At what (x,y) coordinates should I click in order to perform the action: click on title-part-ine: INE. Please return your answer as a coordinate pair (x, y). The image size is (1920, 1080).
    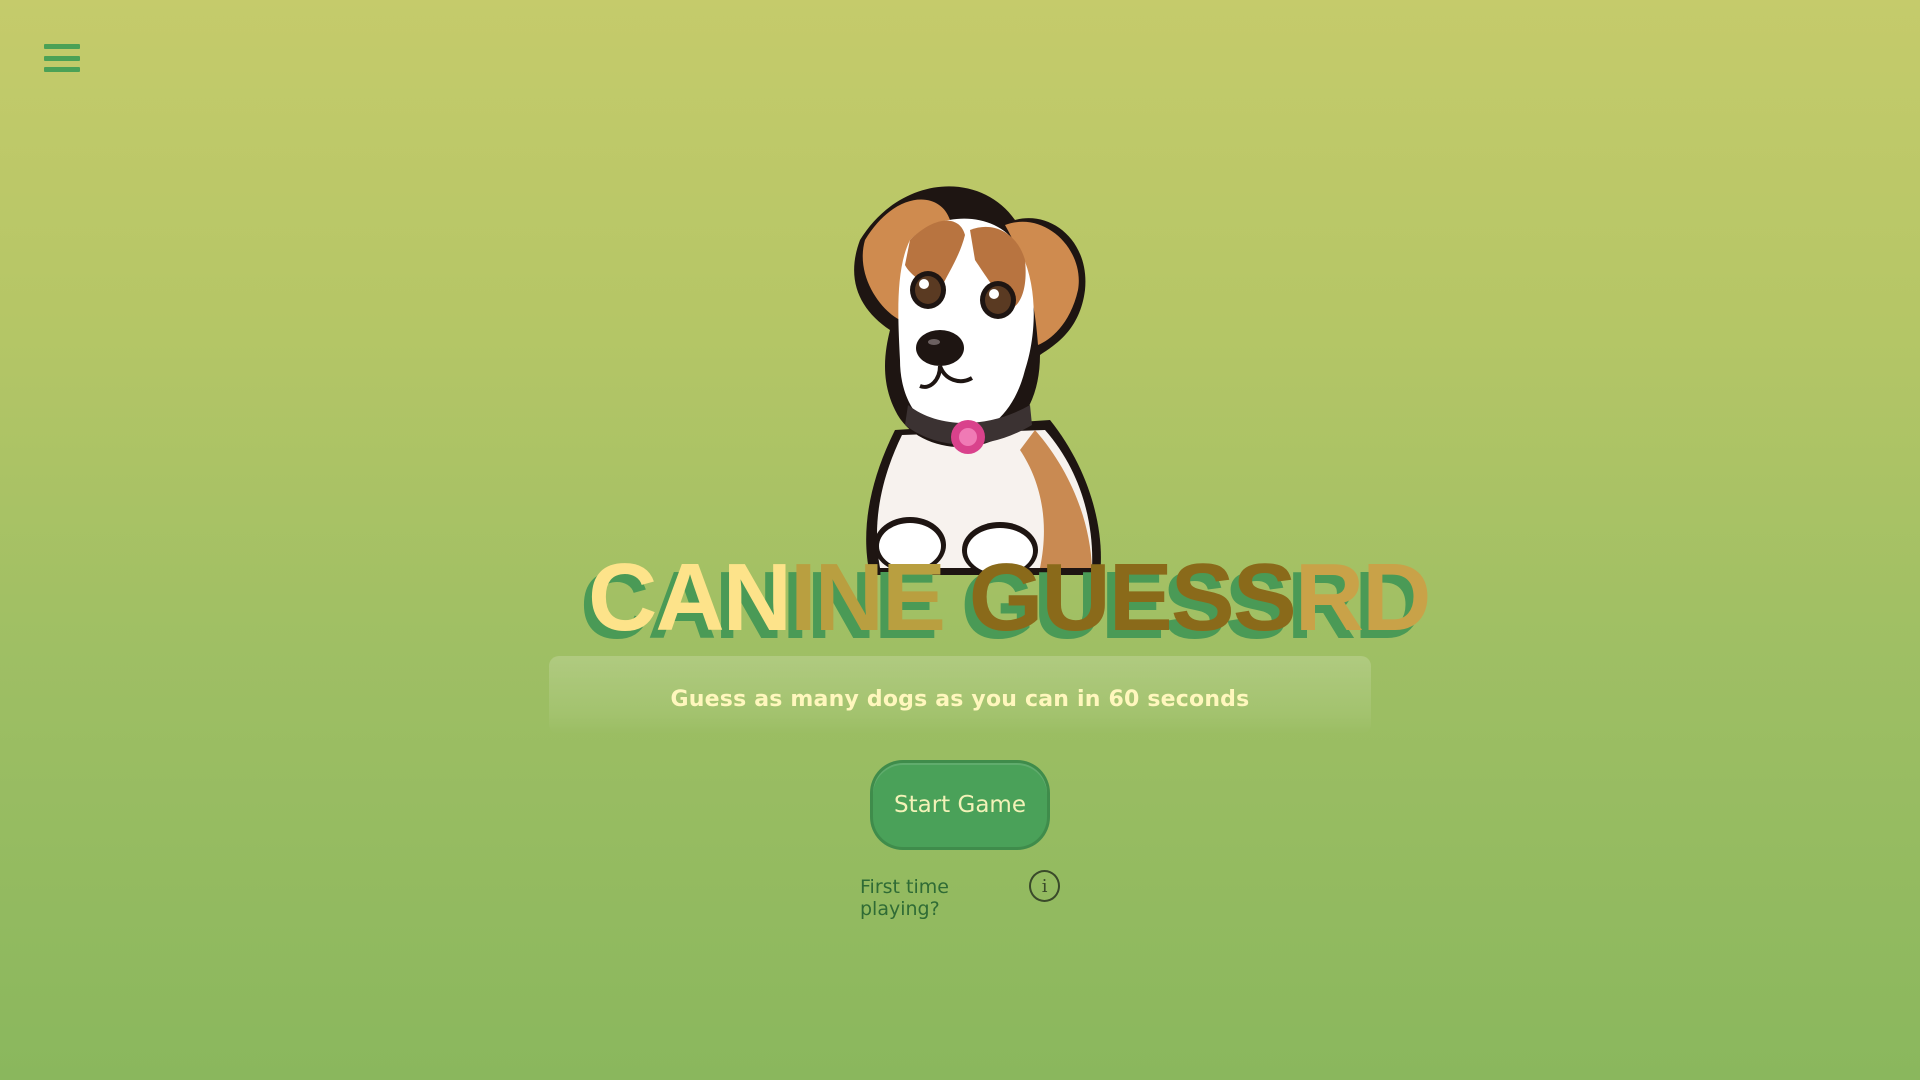
    Looking at the image, I should click on (879, 597).